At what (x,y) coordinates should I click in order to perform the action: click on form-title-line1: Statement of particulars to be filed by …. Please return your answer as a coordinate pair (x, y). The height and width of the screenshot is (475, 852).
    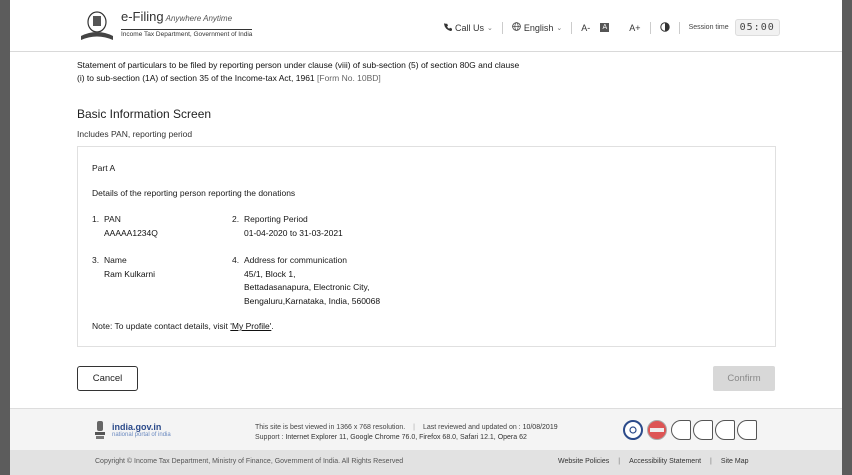
    Looking at the image, I should click on (298, 65).